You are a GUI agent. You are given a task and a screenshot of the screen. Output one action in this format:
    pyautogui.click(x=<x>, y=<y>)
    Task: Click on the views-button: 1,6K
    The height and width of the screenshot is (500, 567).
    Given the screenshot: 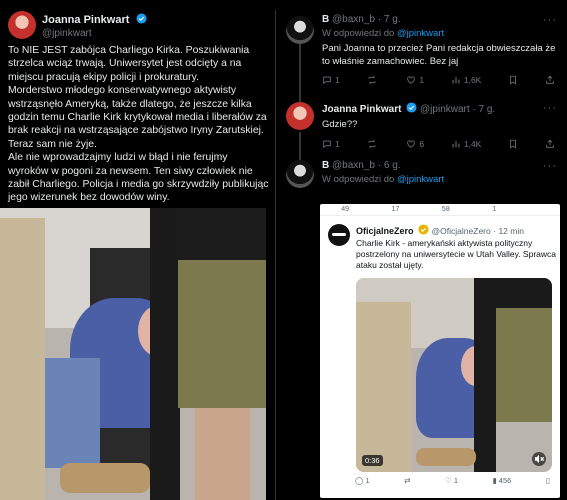 What is the action you would take?
    pyautogui.click(x=466, y=80)
    